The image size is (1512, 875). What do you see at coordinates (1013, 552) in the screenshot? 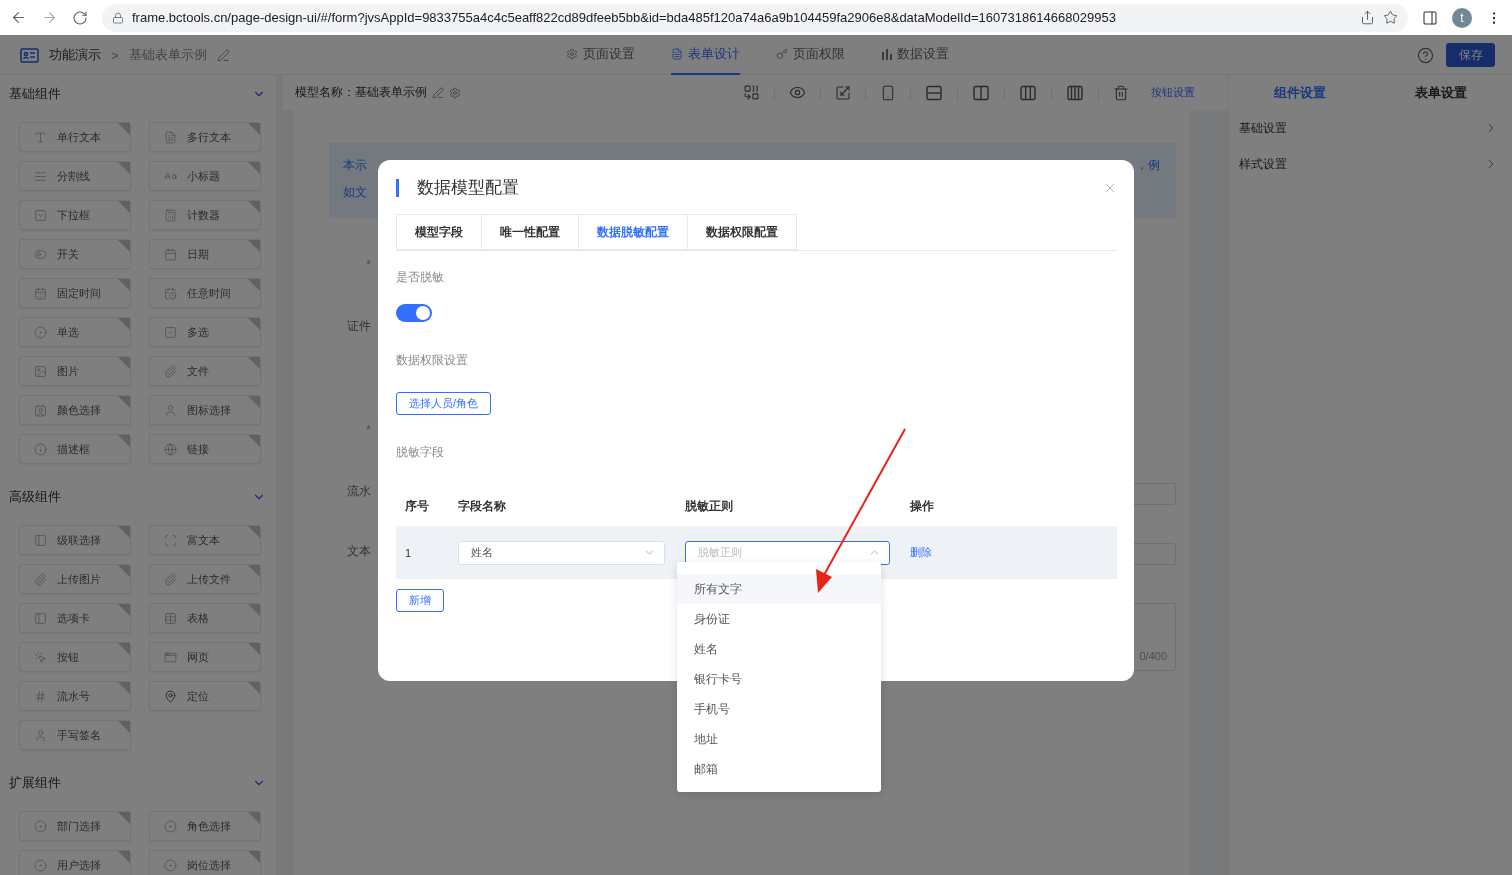
I see `delete-link: 删除` at bounding box center [1013, 552].